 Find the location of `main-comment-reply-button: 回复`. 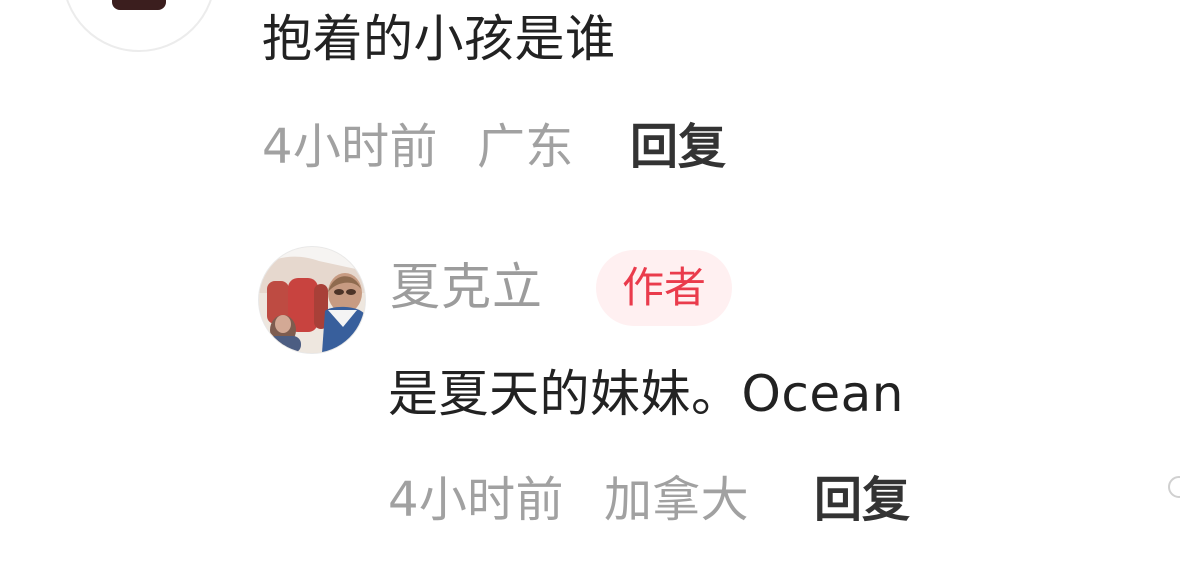

main-comment-reply-button: 回复 is located at coordinates (678, 147).